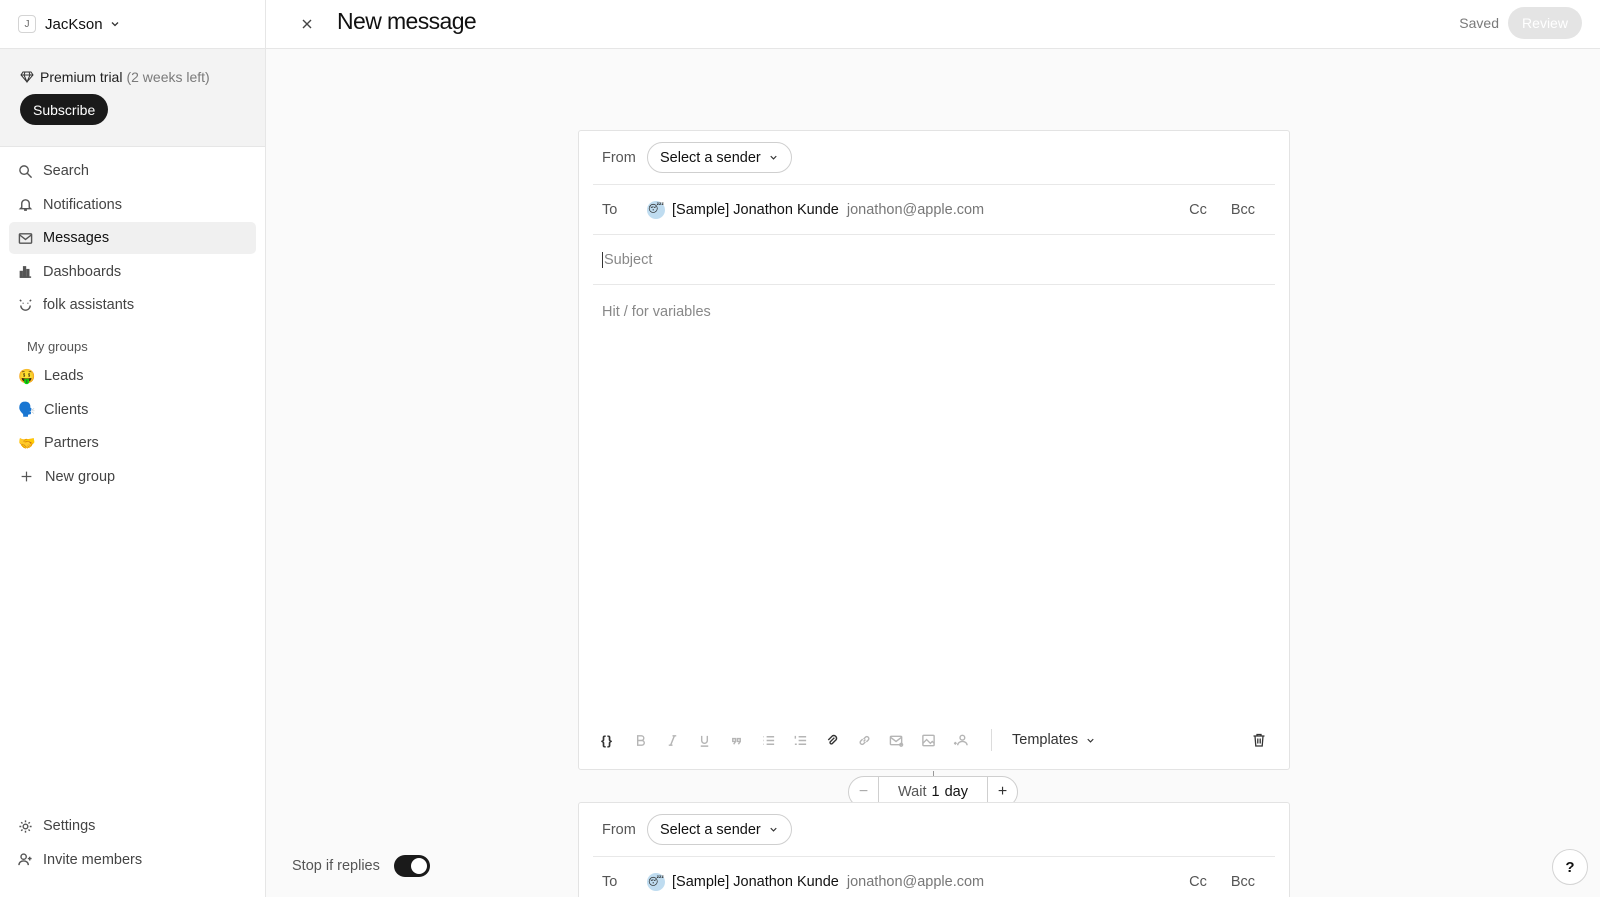 The height and width of the screenshot is (897, 1600). What do you see at coordinates (80, 476) in the screenshot?
I see `nav-item-label: New group` at bounding box center [80, 476].